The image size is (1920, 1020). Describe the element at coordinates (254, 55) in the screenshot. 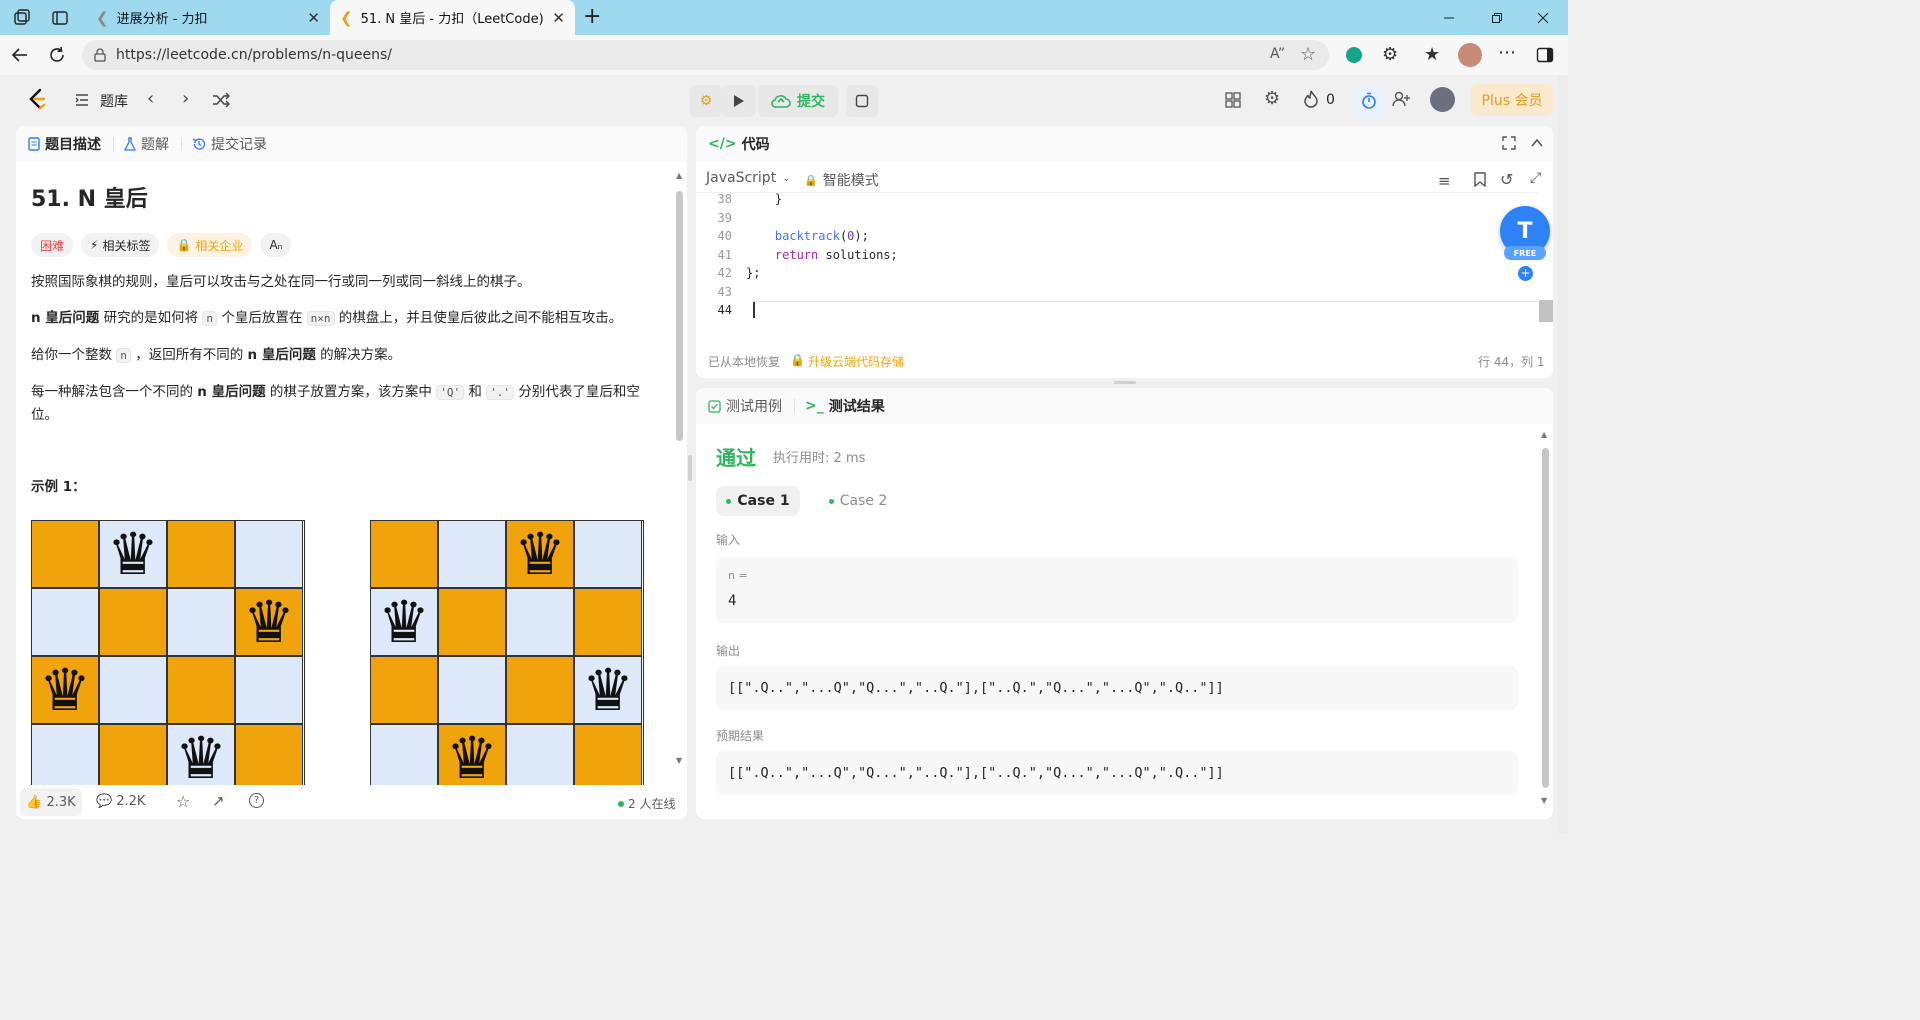

I see `url-text: https://leetcode.cn/problems/n-queens/` at that location.